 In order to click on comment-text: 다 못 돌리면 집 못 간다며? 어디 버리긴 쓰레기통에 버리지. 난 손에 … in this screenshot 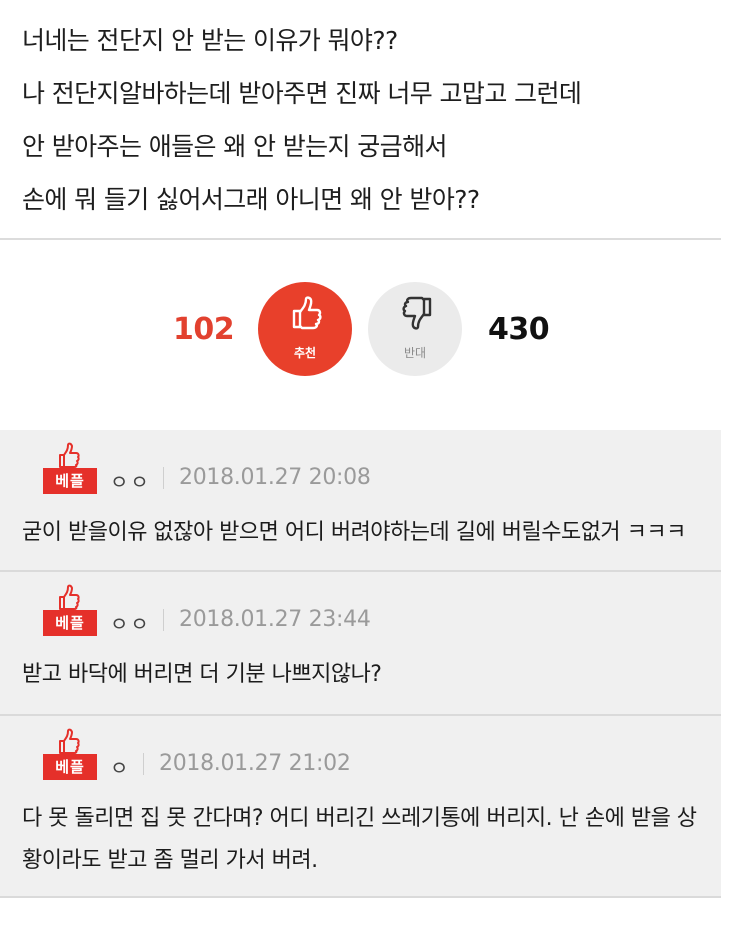, I will do `click(359, 839)`.